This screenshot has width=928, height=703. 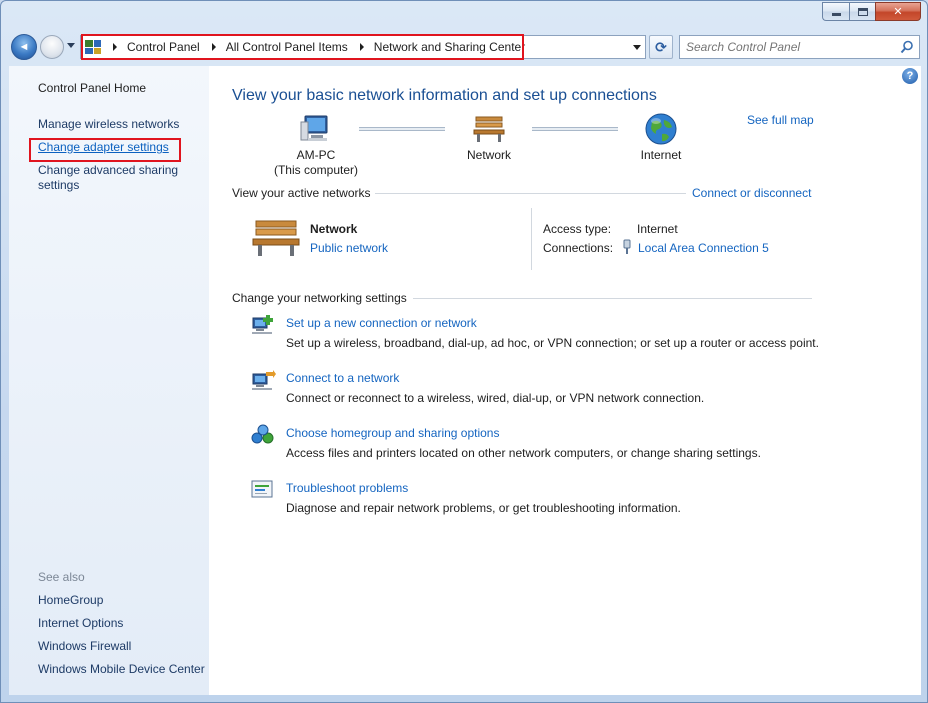 What do you see at coordinates (342, 378) in the screenshot?
I see `connect-network-link: Connect to a network` at bounding box center [342, 378].